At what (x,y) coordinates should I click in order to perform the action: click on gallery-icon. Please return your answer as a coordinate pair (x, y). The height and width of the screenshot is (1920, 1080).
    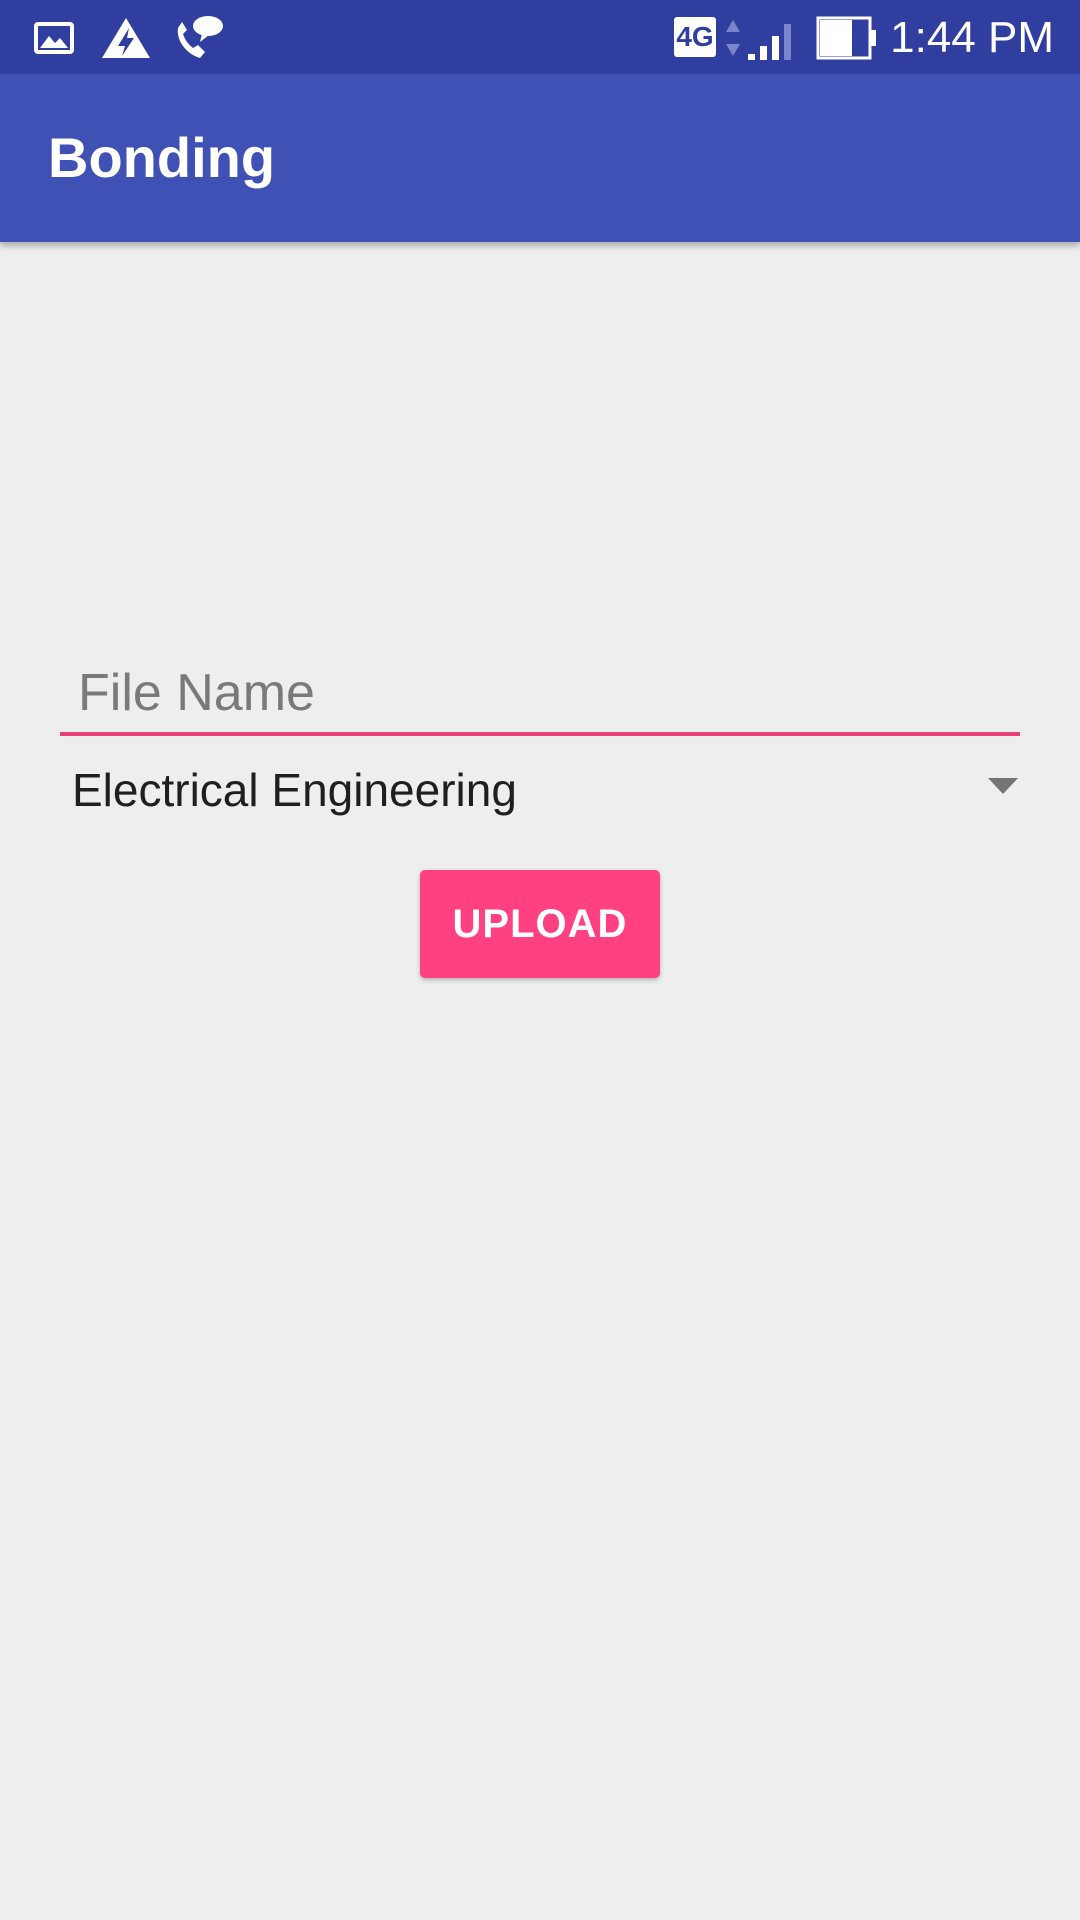
    Looking at the image, I should click on (54, 38).